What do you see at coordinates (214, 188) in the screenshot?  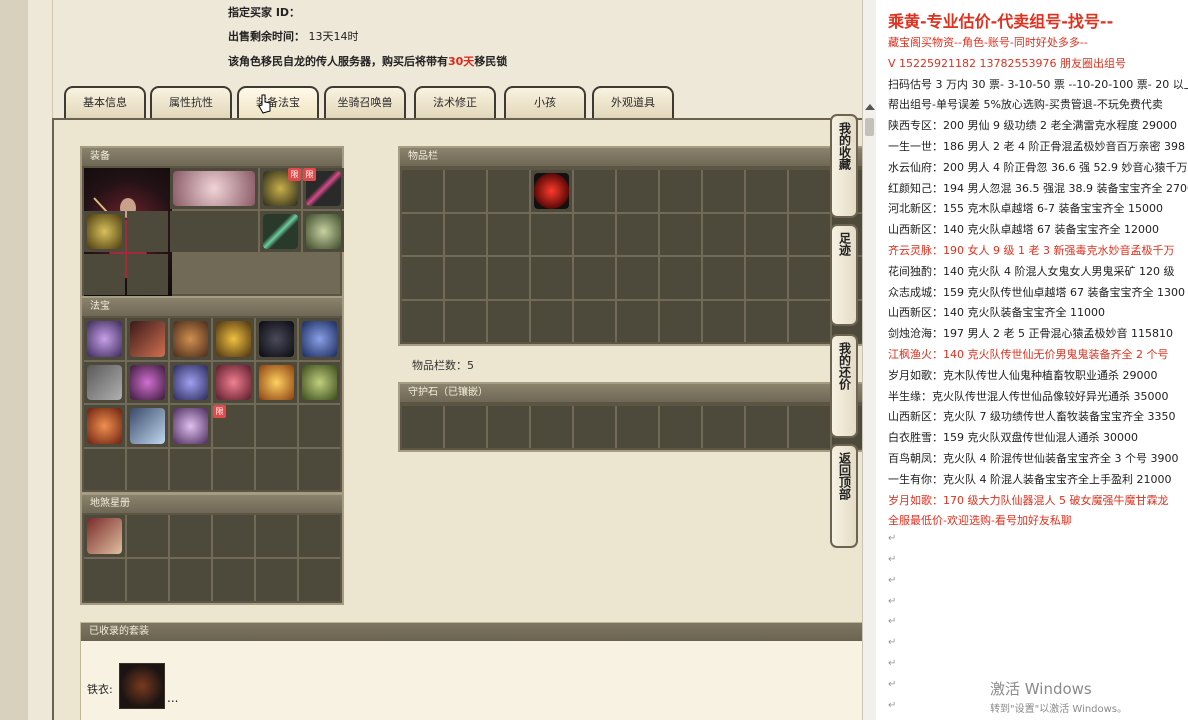 I see `equip-slot-flower` at bounding box center [214, 188].